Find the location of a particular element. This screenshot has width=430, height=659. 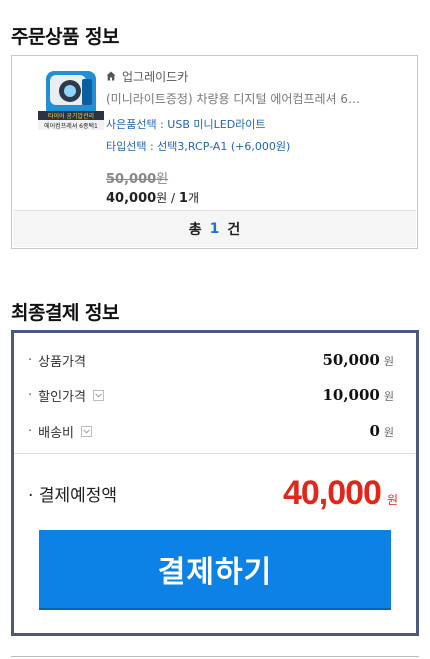

total-suffix: 건 is located at coordinates (234, 230).